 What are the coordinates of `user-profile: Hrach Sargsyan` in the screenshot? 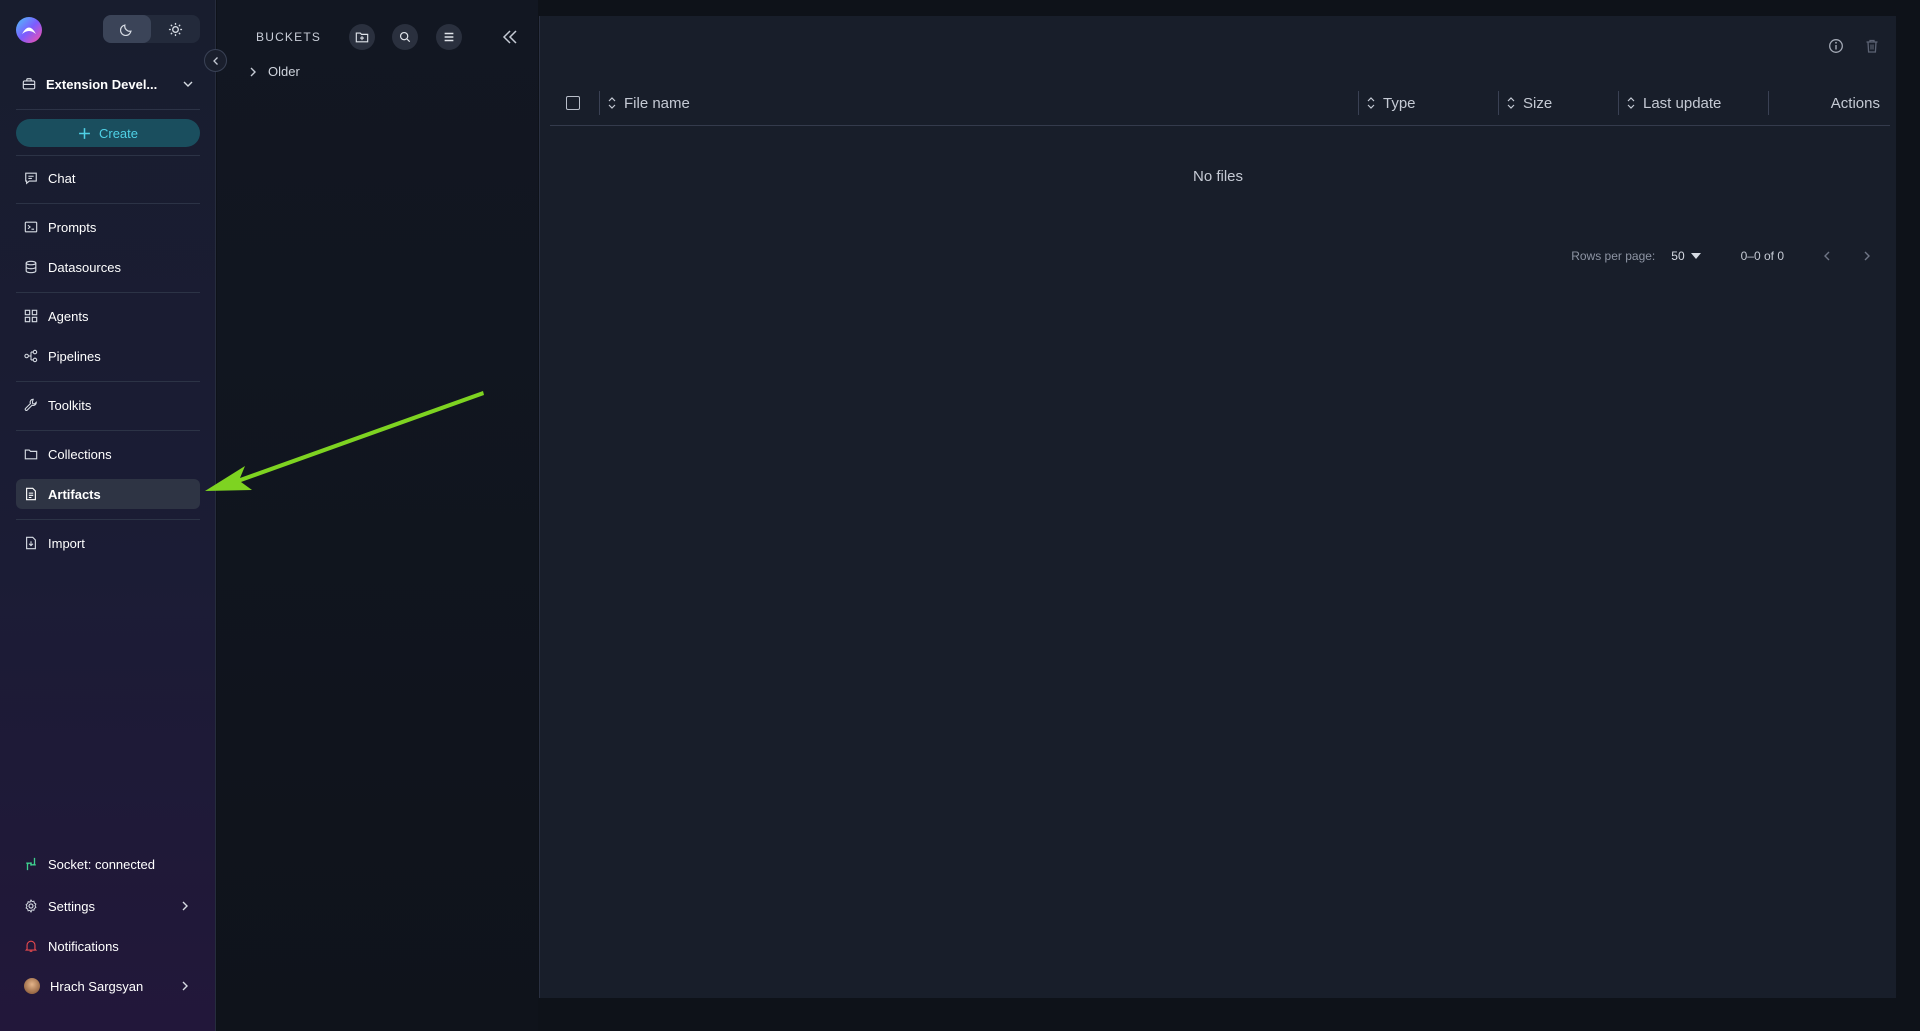 It's located at (108, 986).